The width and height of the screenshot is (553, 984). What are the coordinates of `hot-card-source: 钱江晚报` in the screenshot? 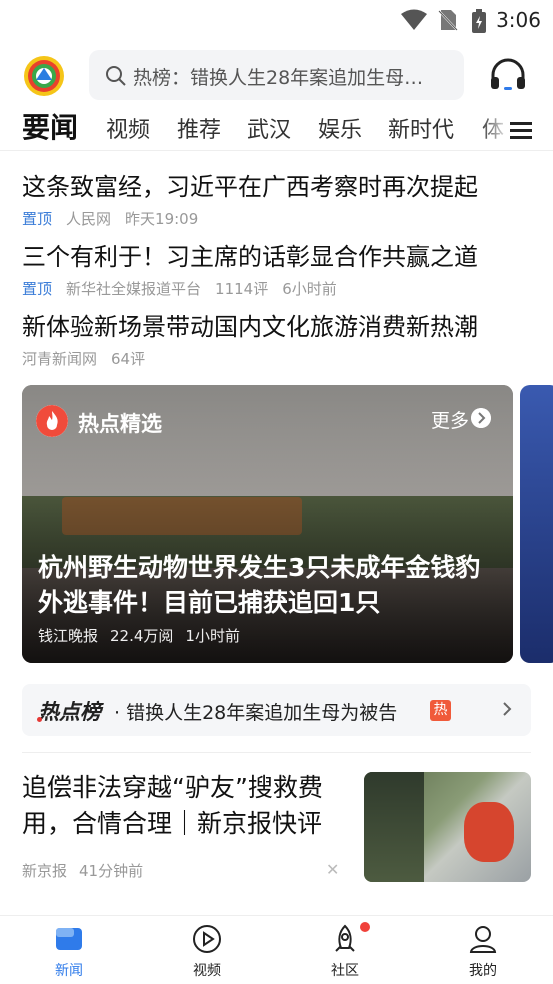 It's located at (68, 636).